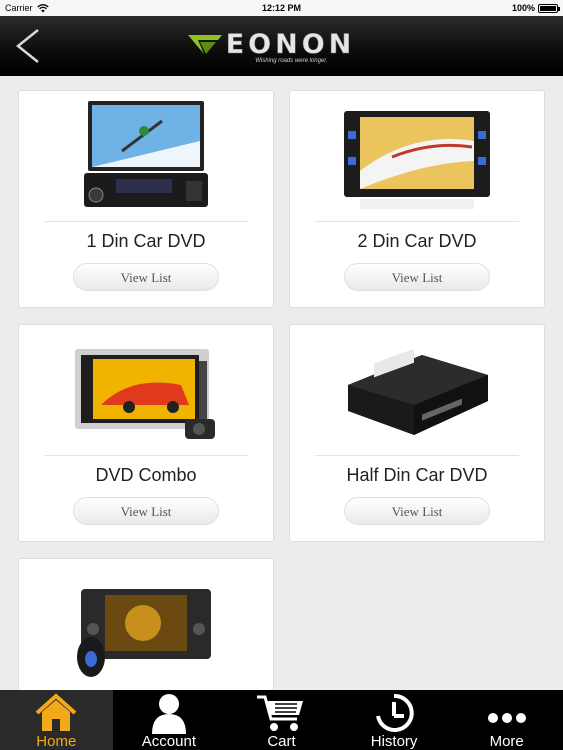  What do you see at coordinates (281, 741) in the screenshot?
I see `tab-label: Cart` at bounding box center [281, 741].